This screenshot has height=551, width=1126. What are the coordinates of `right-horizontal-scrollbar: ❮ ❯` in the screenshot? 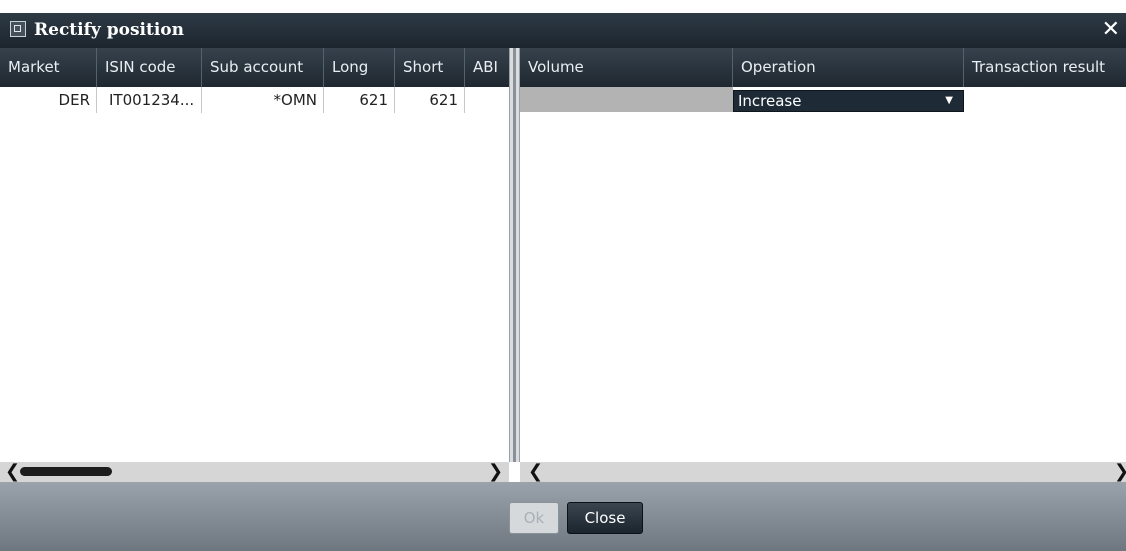 It's located at (823, 472).